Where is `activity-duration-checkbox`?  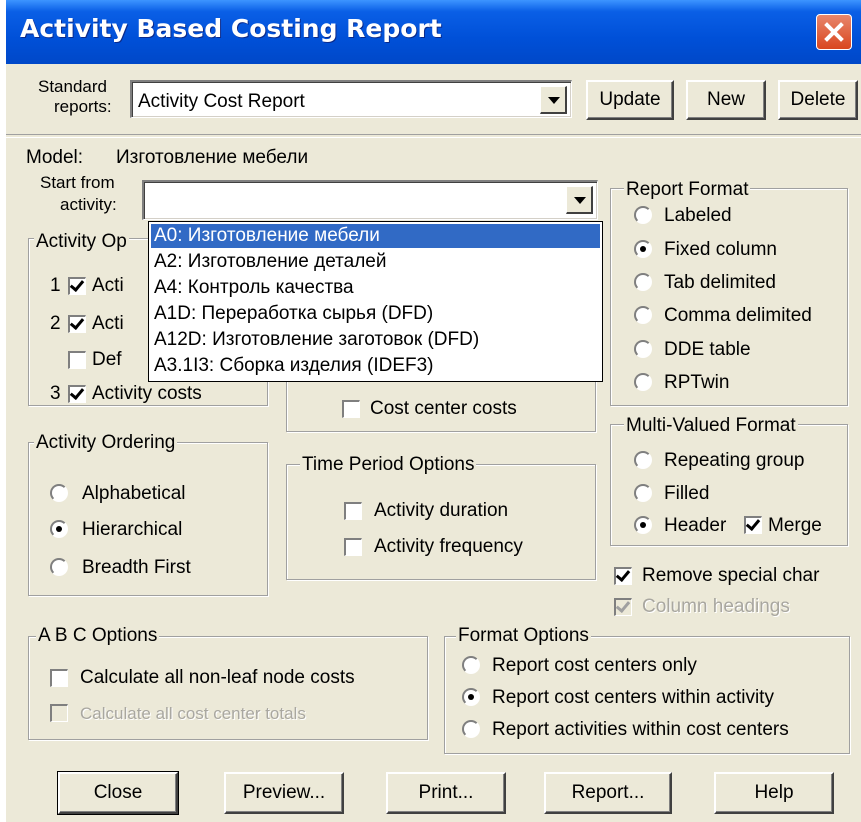
activity-duration-checkbox is located at coordinates (353, 511).